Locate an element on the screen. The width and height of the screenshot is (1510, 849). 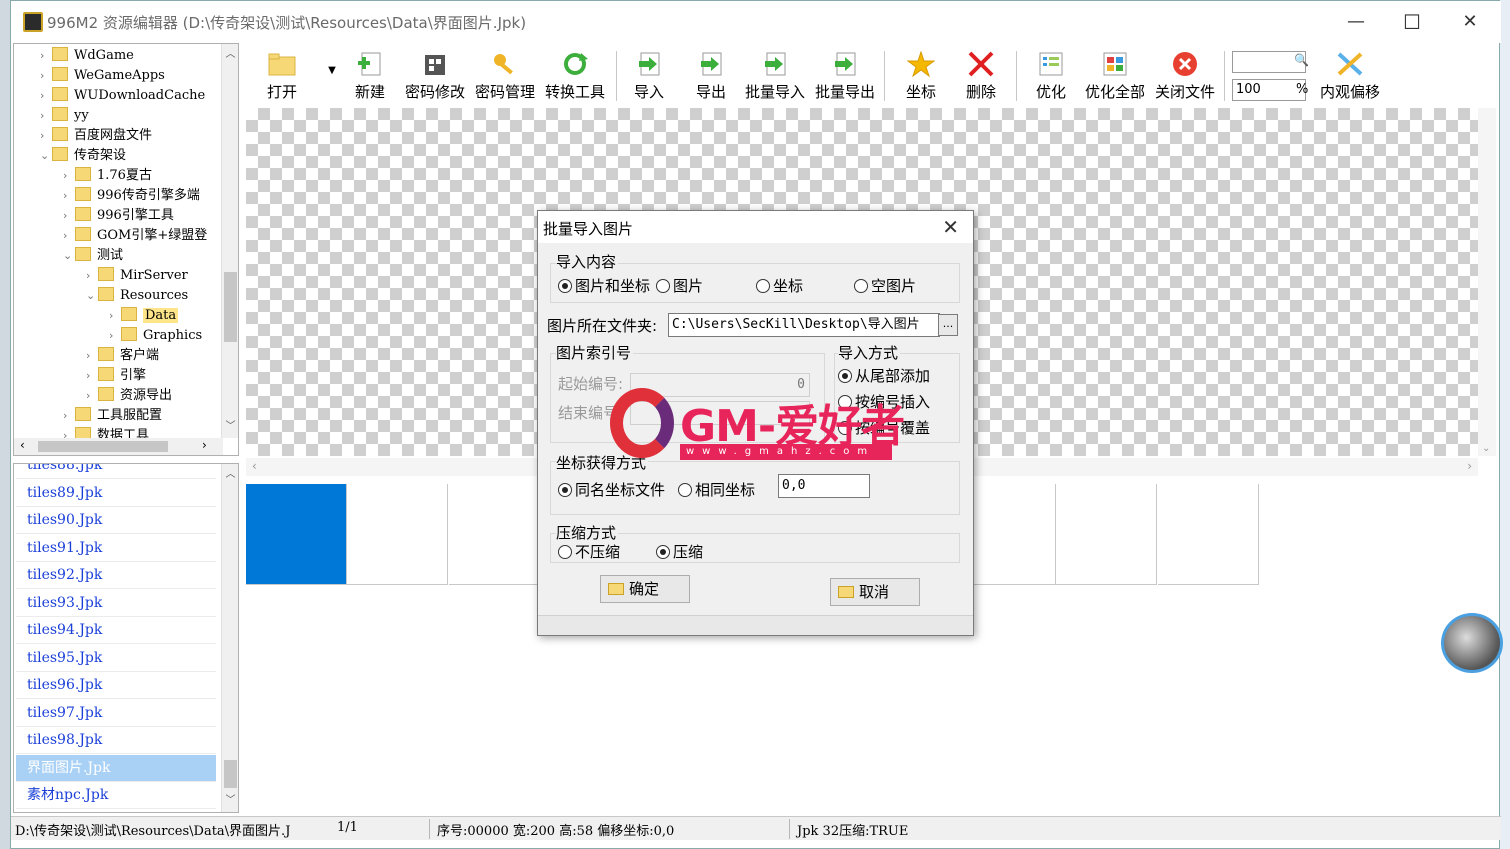
folder-path-input: C:\Users\SecKill\Desktop\导入图片 is located at coordinates (804, 325).